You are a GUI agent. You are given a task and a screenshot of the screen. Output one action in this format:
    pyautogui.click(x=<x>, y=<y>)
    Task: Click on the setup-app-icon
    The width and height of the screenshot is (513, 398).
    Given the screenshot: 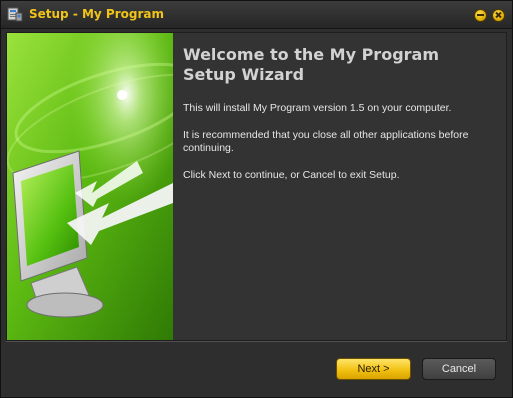 What is the action you would take?
    pyautogui.click(x=15, y=14)
    